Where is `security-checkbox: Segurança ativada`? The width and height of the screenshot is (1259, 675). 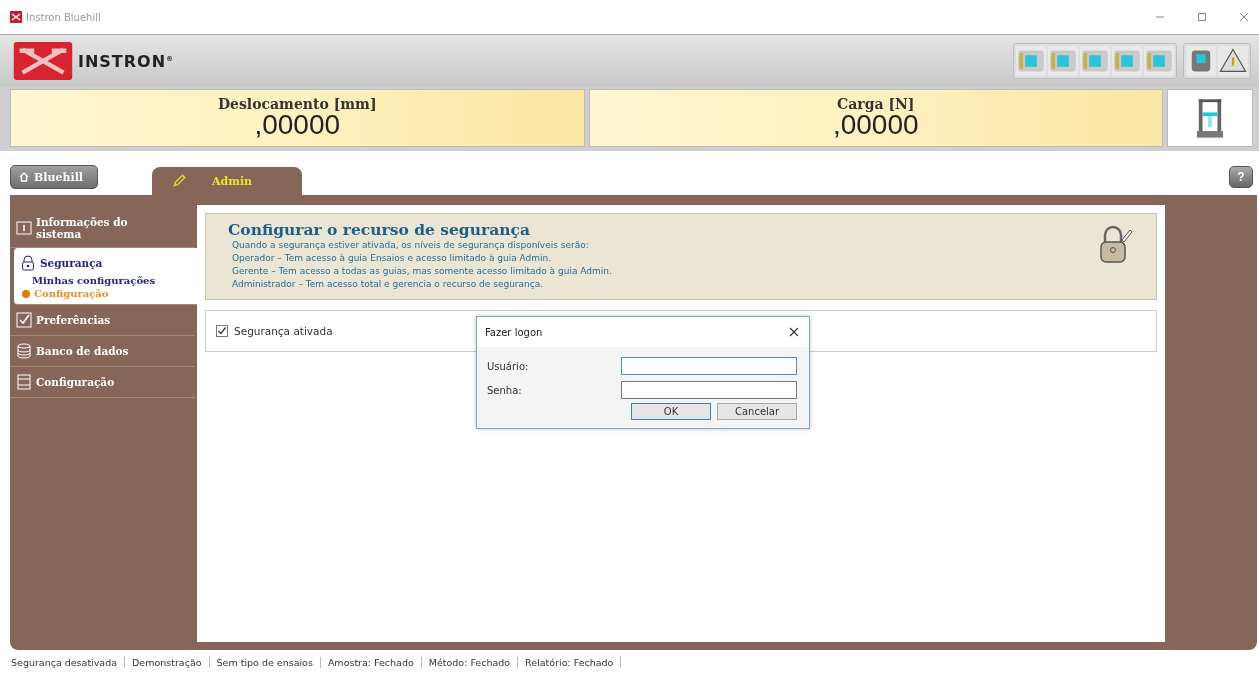 security-checkbox: Segurança ativada is located at coordinates (274, 331).